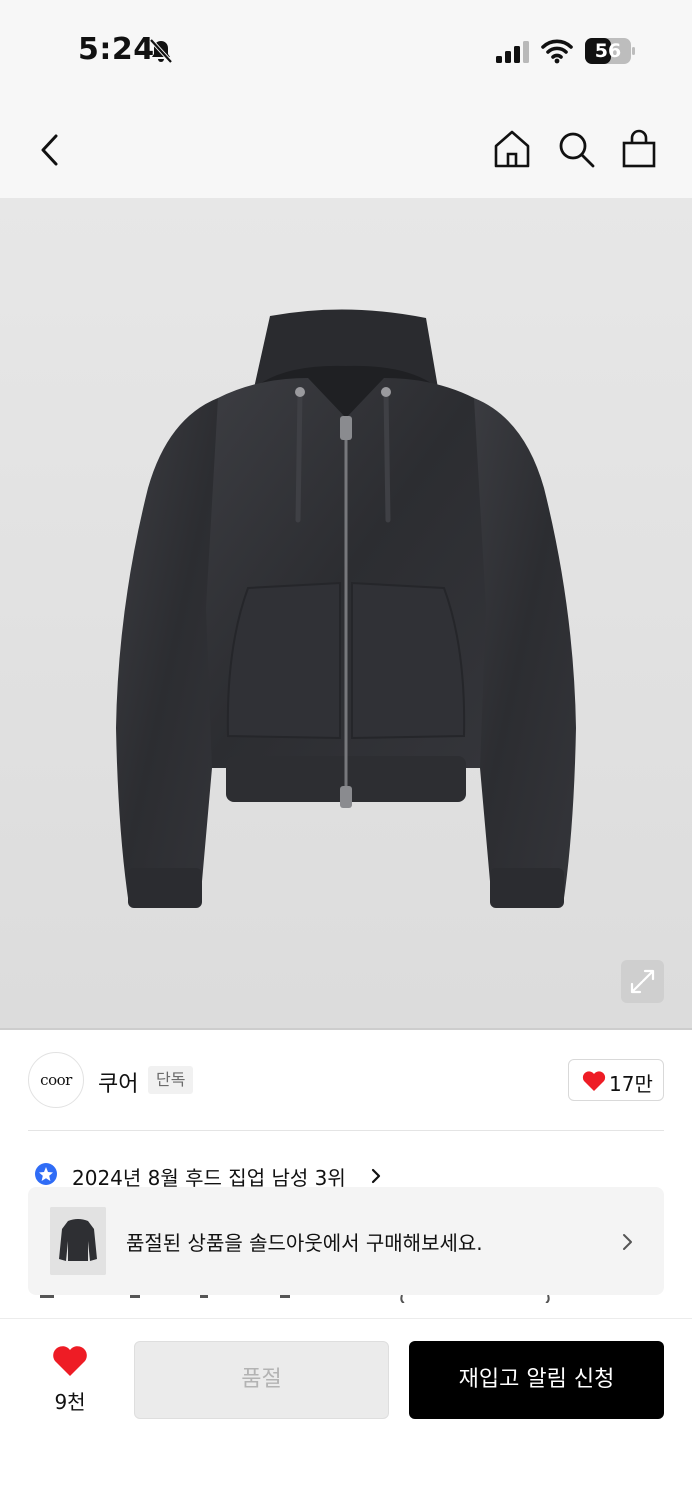  What do you see at coordinates (295, 1299) in the screenshot?
I see `clipped-text-line` at bounding box center [295, 1299].